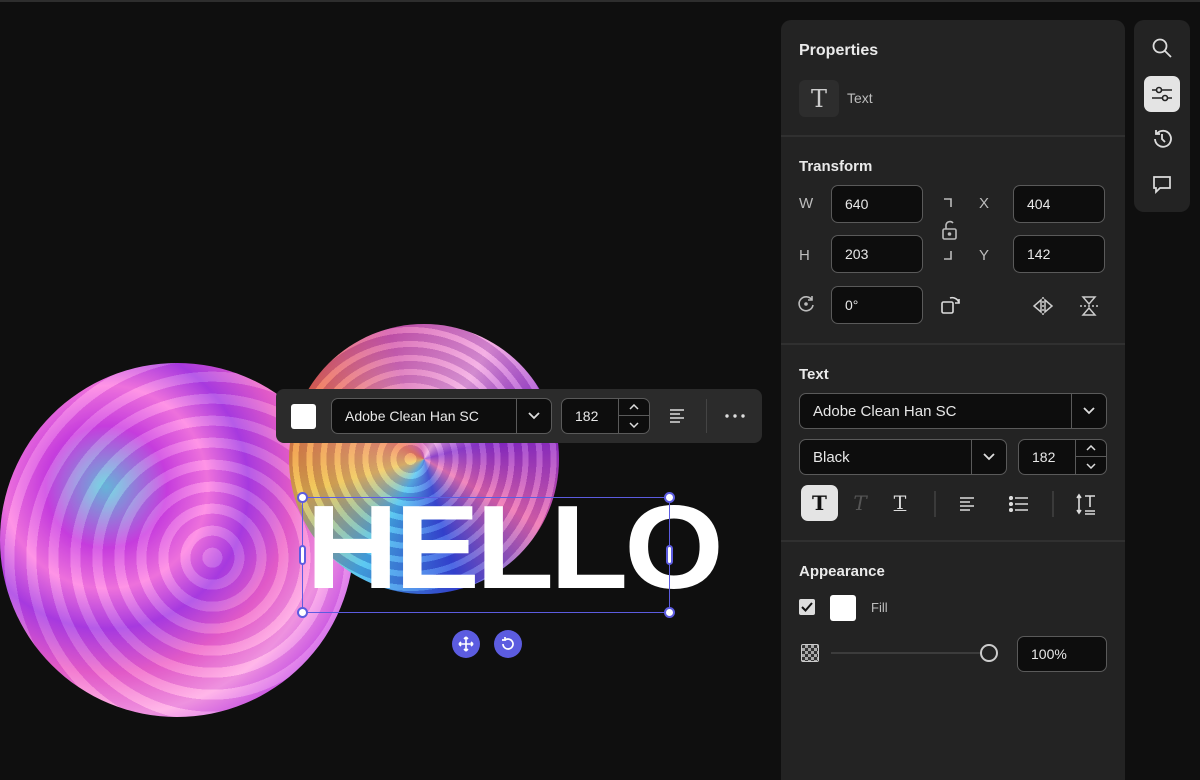 The height and width of the screenshot is (780, 1200). I want to click on rotation-input: 0°, so click(877, 305).